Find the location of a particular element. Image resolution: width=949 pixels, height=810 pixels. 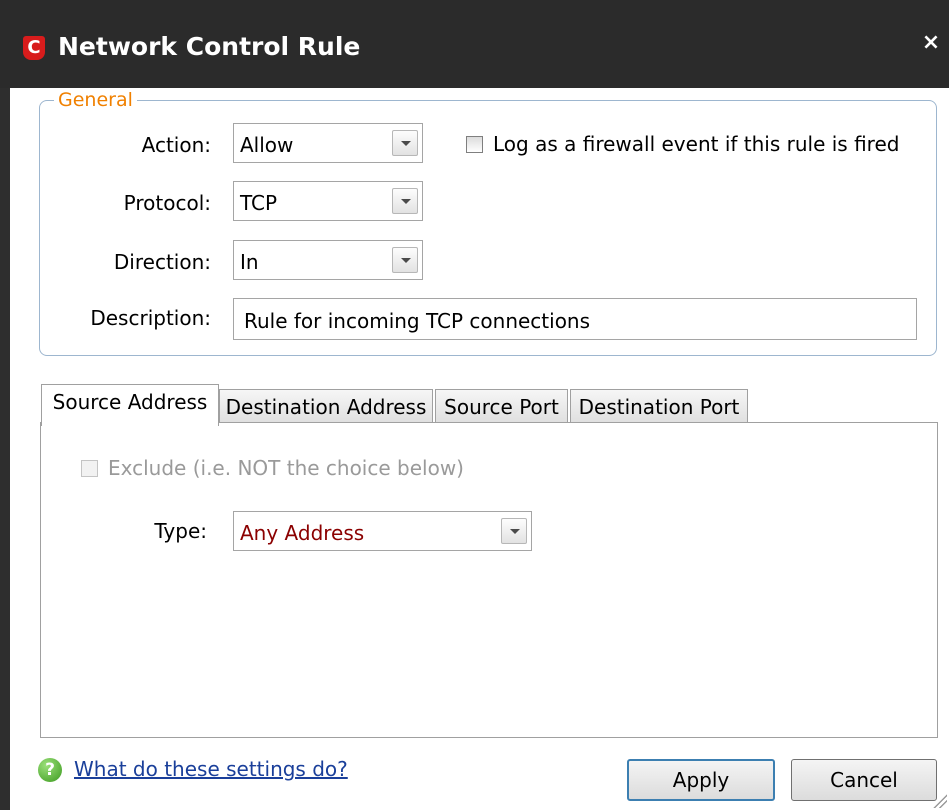

apply-button: Apply is located at coordinates (701, 780).